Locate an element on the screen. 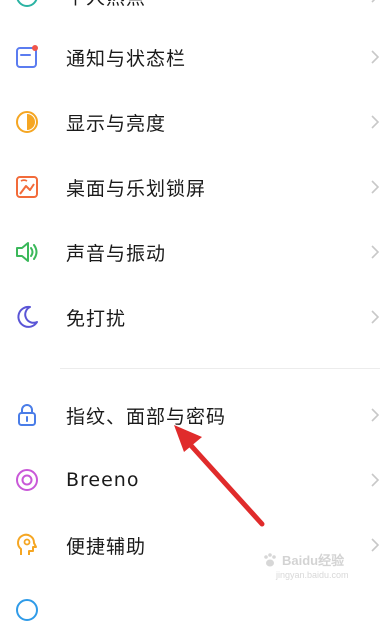 Image resolution: width=380 pixels, height=642 pixels. menu-item-wallpaper: 桌面与乐划锁屏 is located at coordinates (190, 187).